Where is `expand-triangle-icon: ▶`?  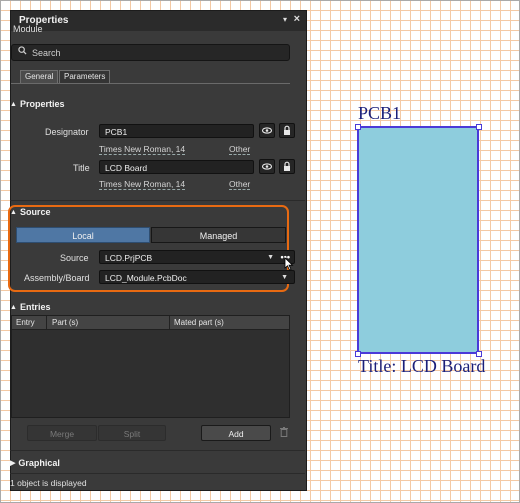 expand-triangle-icon: ▶ is located at coordinates (13, 463).